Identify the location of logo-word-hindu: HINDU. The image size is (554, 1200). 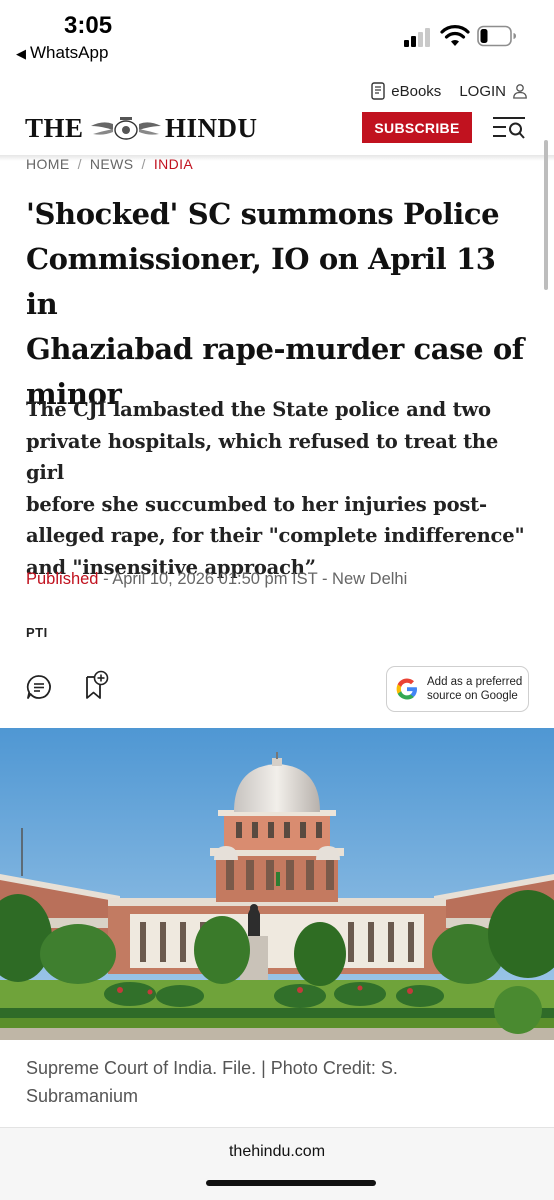
(211, 128).